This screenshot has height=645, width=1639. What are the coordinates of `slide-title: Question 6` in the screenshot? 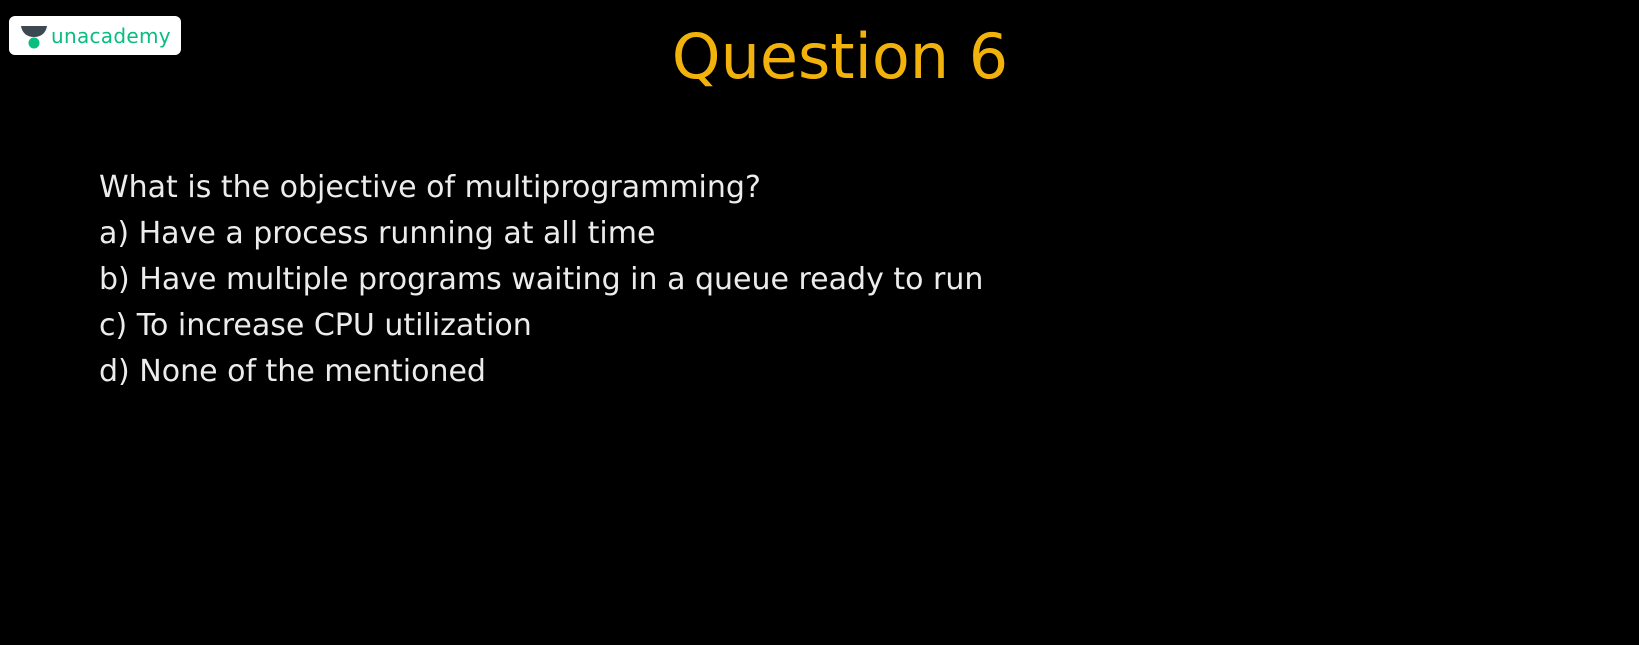 It's located at (840, 56).